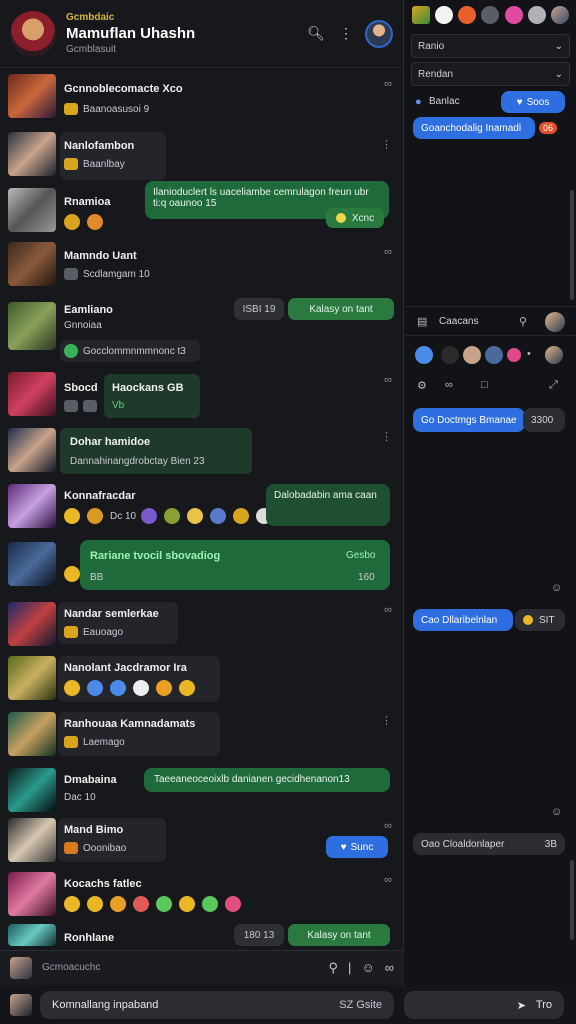 The image size is (576, 1024). What do you see at coordinates (202, 736) in the screenshot?
I see `list-item: Ranhouaa Kamnadamats Laemago ⋮` at bounding box center [202, 736].